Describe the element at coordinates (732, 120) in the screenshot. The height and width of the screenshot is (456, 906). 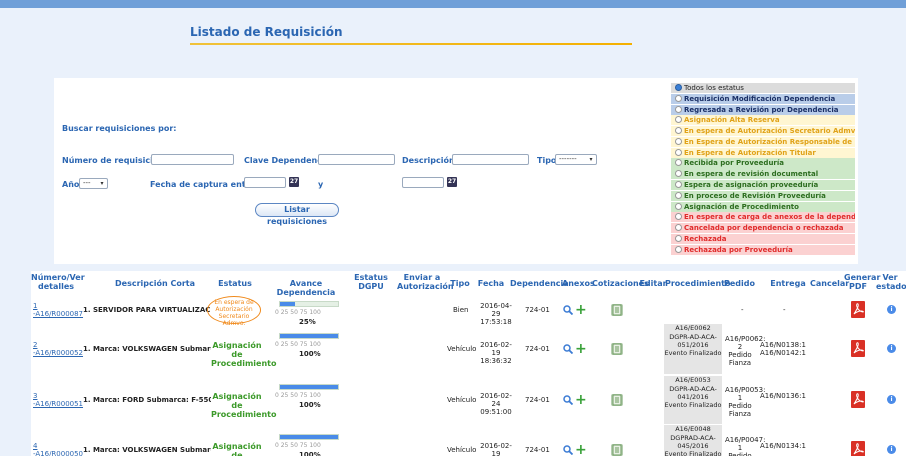
I see `status-option-label: Asignación Alta Reserva` at that location.